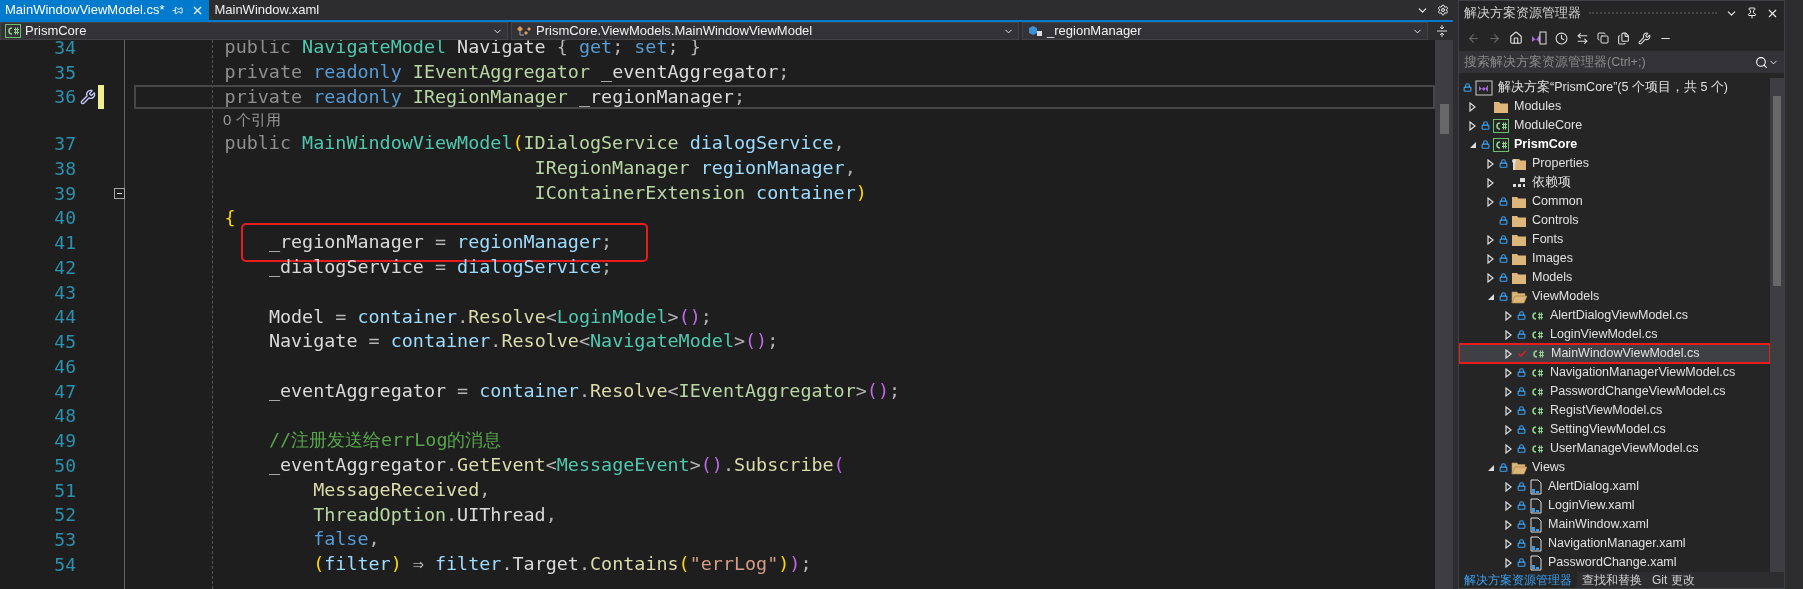  What do you see at coordinates (1614, 391) in the screenshot?
I see `tree-item: PasswordChangeViewModel.cs` at bounding box center [1614, 391].